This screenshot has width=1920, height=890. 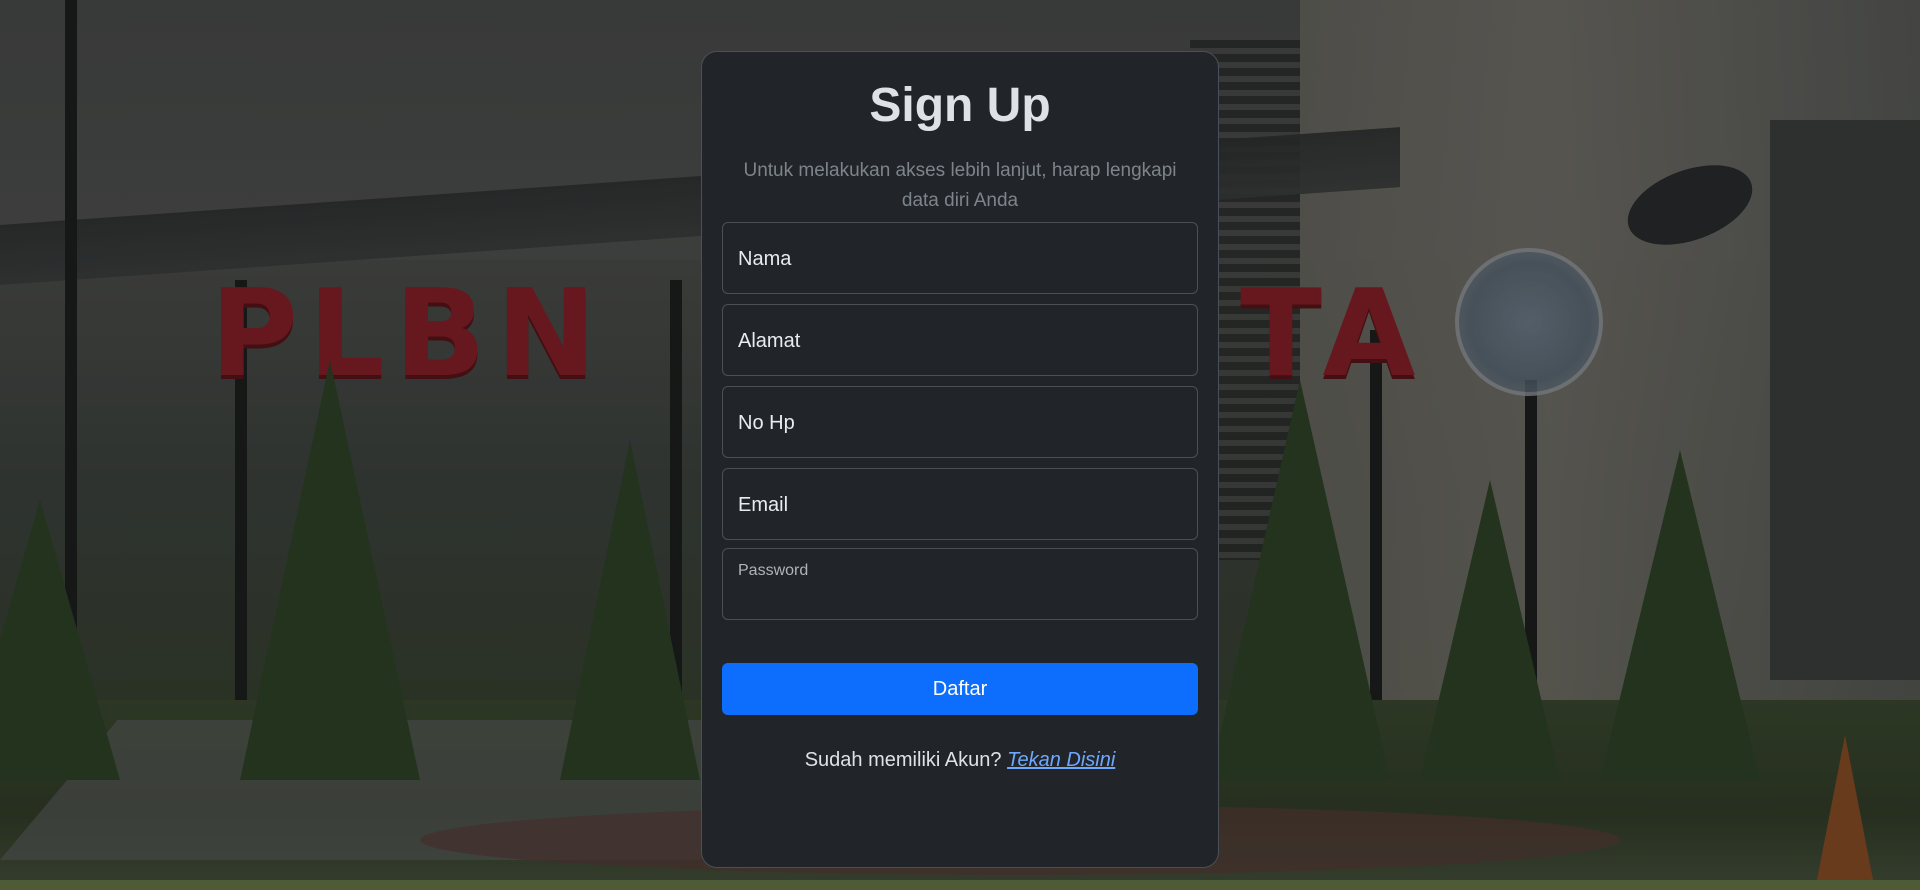 I want to click on password-input, so click(x=960, y=584).